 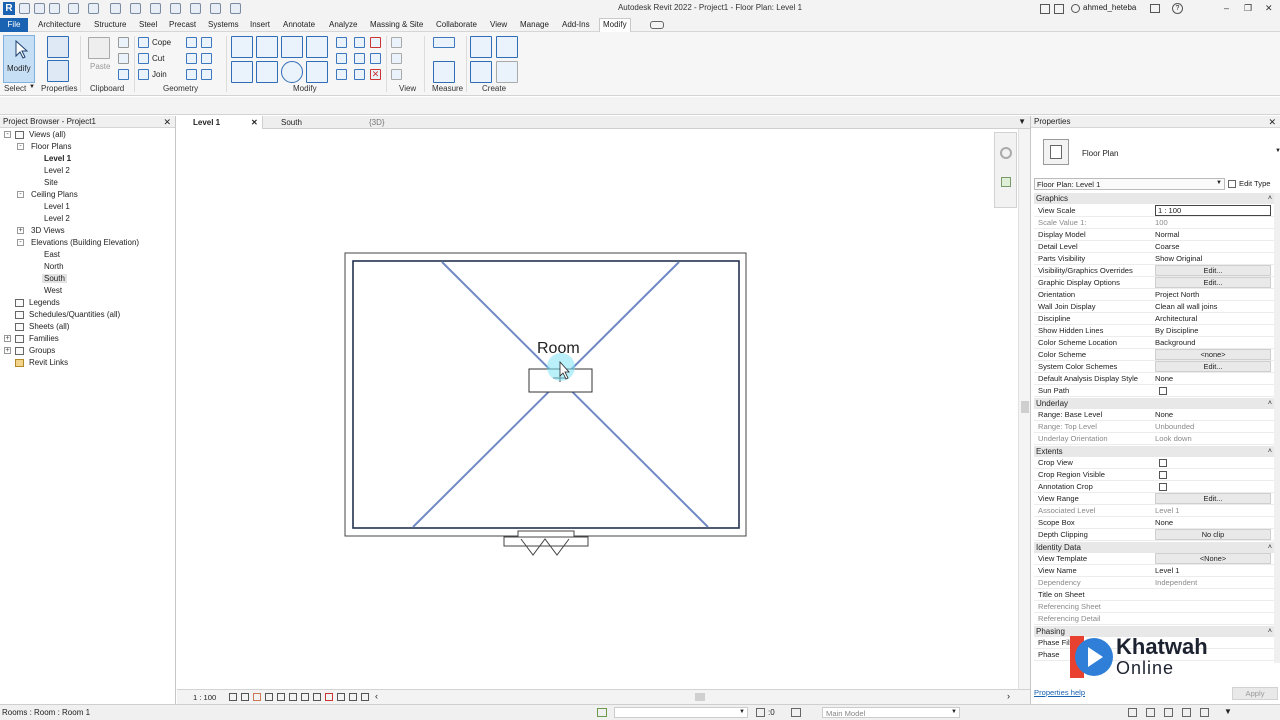 I want to click on tree-item-elevations: Elevations (Building Elevation), so click(x=85, y=242).